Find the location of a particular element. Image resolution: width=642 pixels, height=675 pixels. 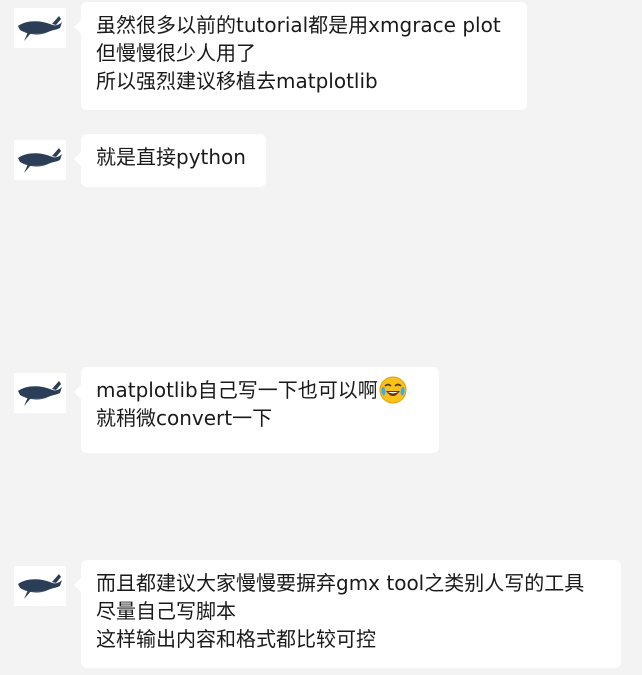

message-line: 这样输出内容和格式都比较可控 is located at coordinates (236, 639).